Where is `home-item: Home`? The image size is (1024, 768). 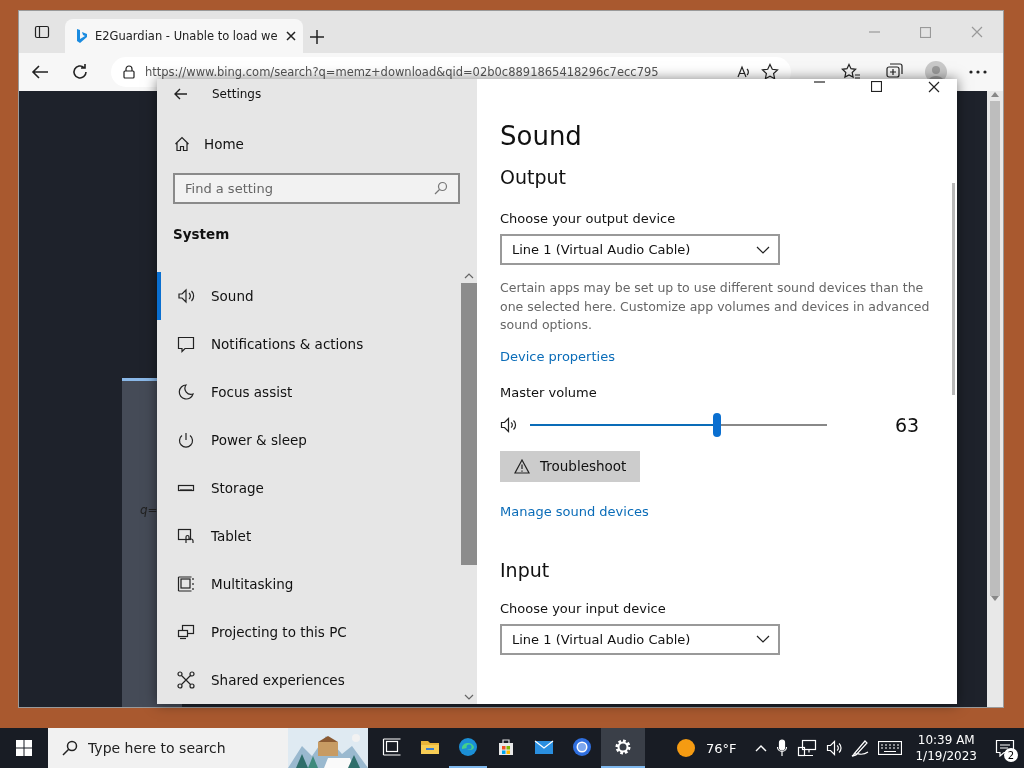
home-item: Home is located at coordinates (209, 144).